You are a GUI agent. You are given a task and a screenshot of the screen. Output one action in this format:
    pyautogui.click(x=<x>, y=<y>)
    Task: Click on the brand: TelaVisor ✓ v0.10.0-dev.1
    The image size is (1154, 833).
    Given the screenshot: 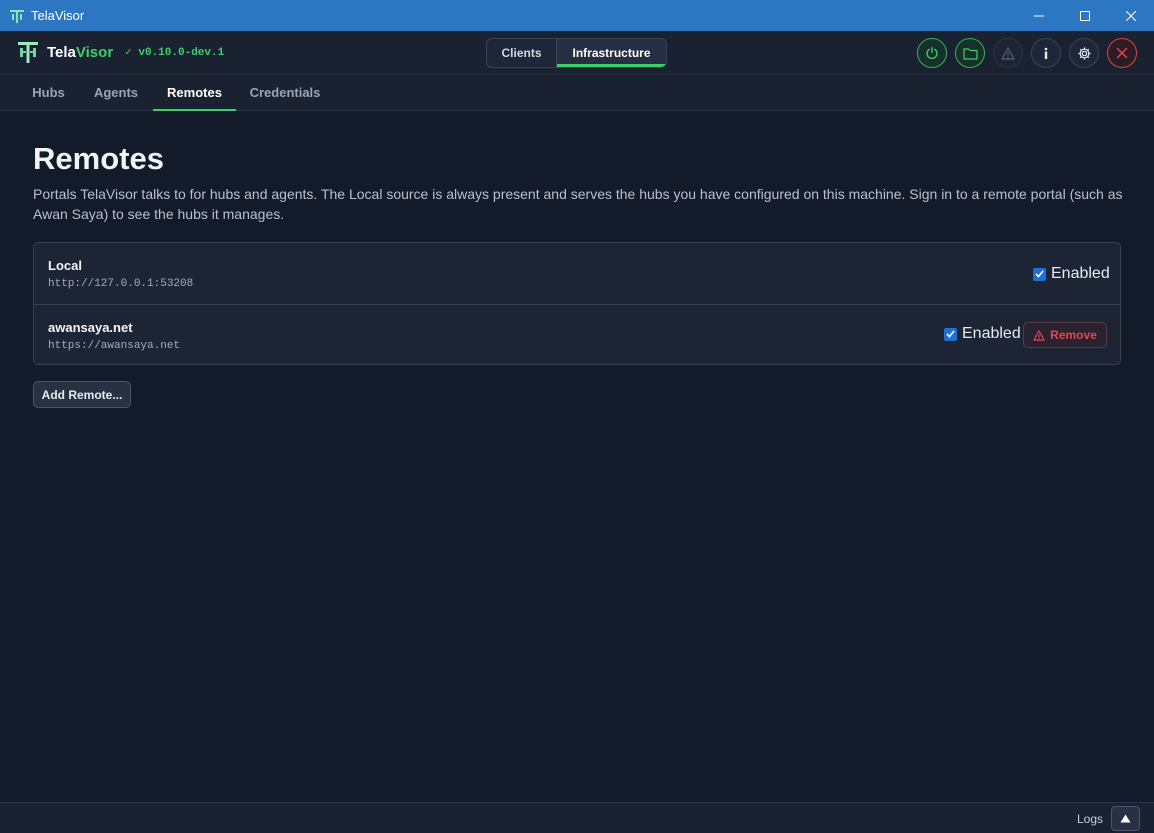 What is the action you would take?
    pyautogui.click(x=120, y=52)
    